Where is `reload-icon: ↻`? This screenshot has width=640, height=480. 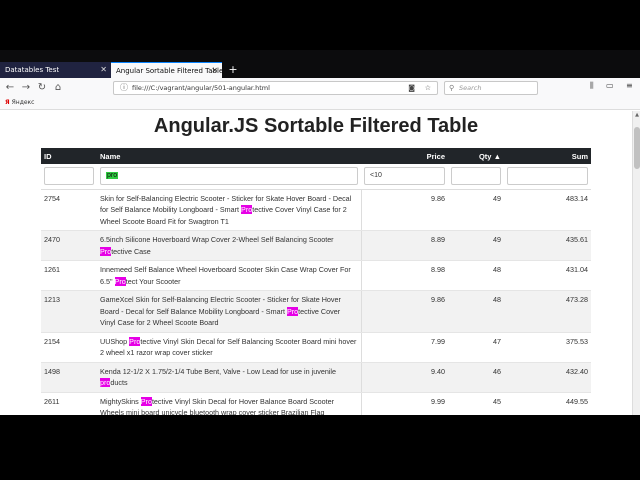
reload-icon: ↻ is located at coordinates (42, 88).